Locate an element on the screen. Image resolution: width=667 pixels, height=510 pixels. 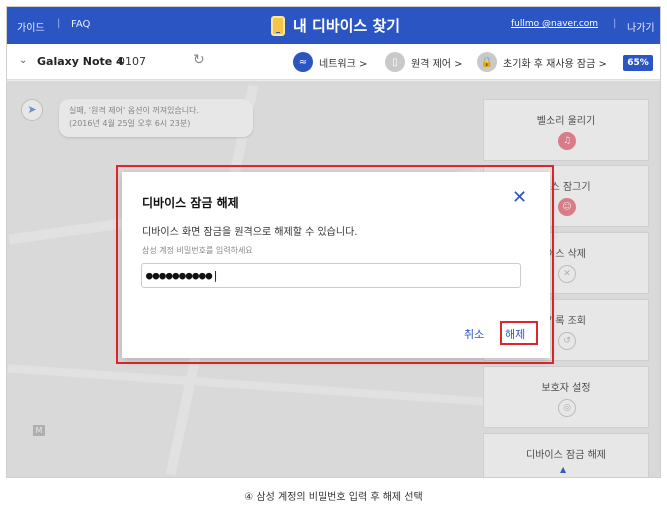
lock-icon: 🔒 is located at coordinates (487, 62).